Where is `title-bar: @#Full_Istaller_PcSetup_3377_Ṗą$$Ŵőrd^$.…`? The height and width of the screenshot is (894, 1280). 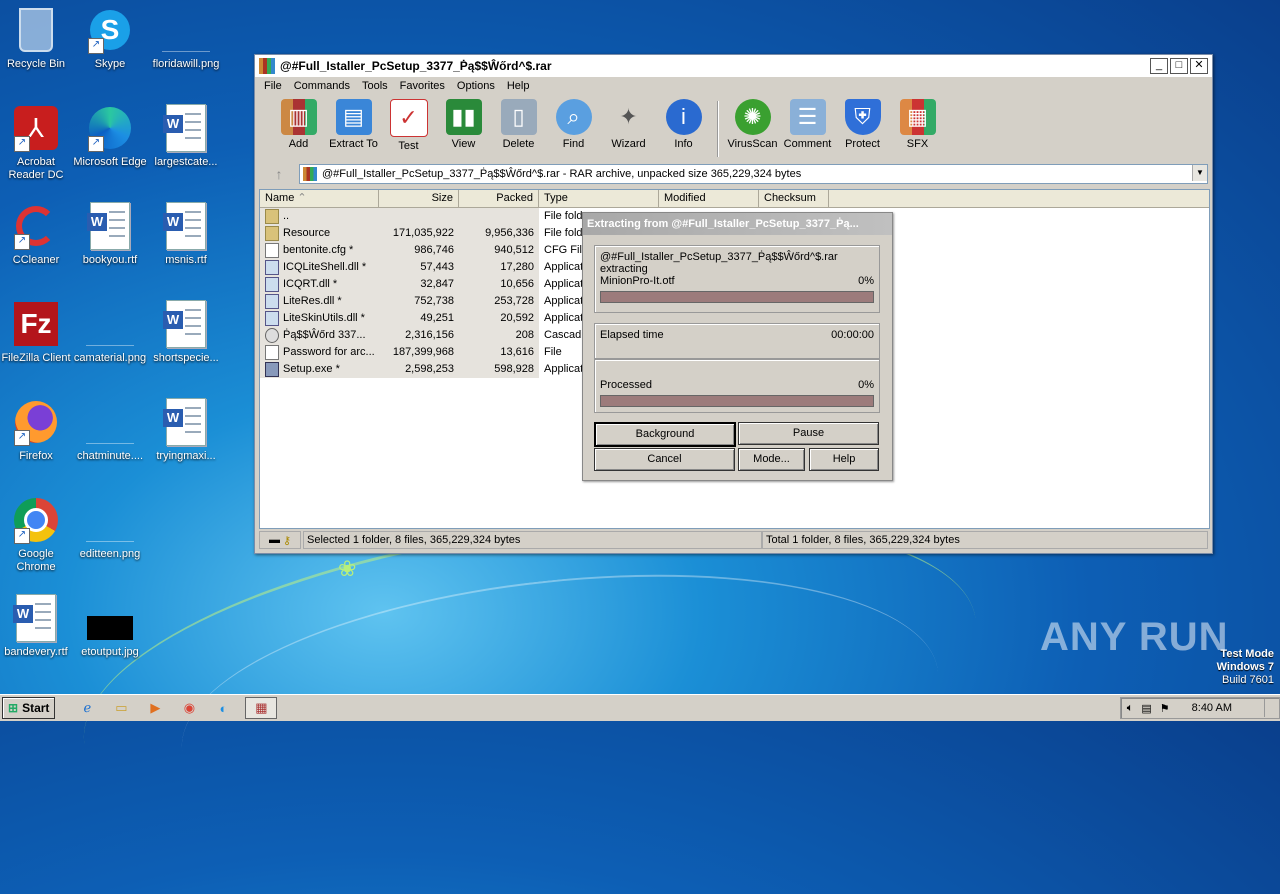 title-bar: @#Full_Istaller_PcSetup_3377_Ṗą$$Ŵőrd^$.… is located at coordinates (733, 66).